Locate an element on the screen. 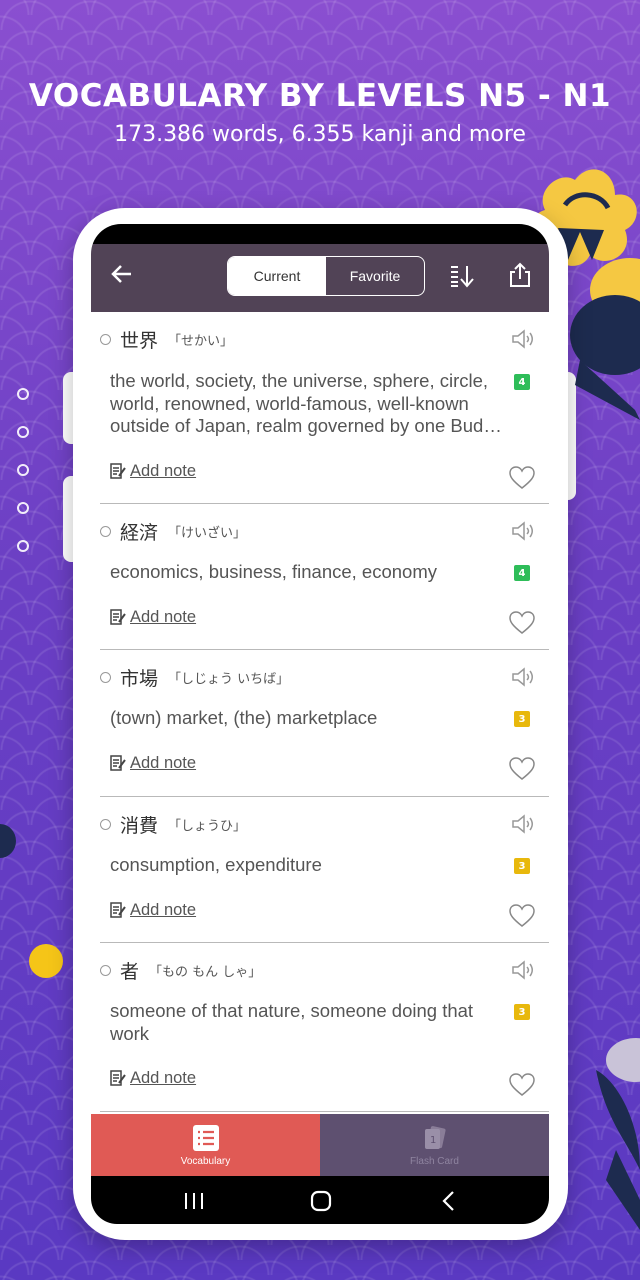  word-row: 市場 「しじょう いちば」 is located at coordinates (194, 677).